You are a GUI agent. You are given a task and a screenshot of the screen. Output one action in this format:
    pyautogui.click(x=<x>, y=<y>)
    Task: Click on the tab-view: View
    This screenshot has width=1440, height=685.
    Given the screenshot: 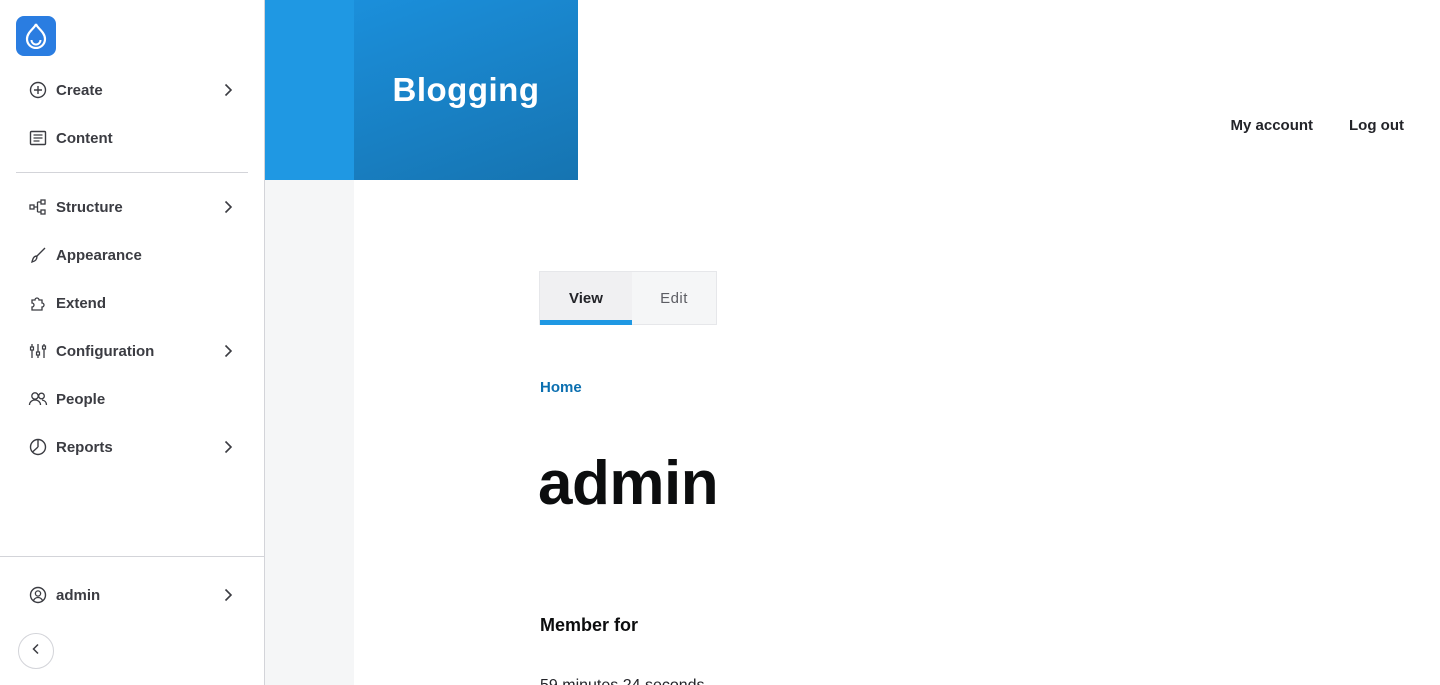 What is the action you would take?
    pyautogui.click(x=586, y=298)
    